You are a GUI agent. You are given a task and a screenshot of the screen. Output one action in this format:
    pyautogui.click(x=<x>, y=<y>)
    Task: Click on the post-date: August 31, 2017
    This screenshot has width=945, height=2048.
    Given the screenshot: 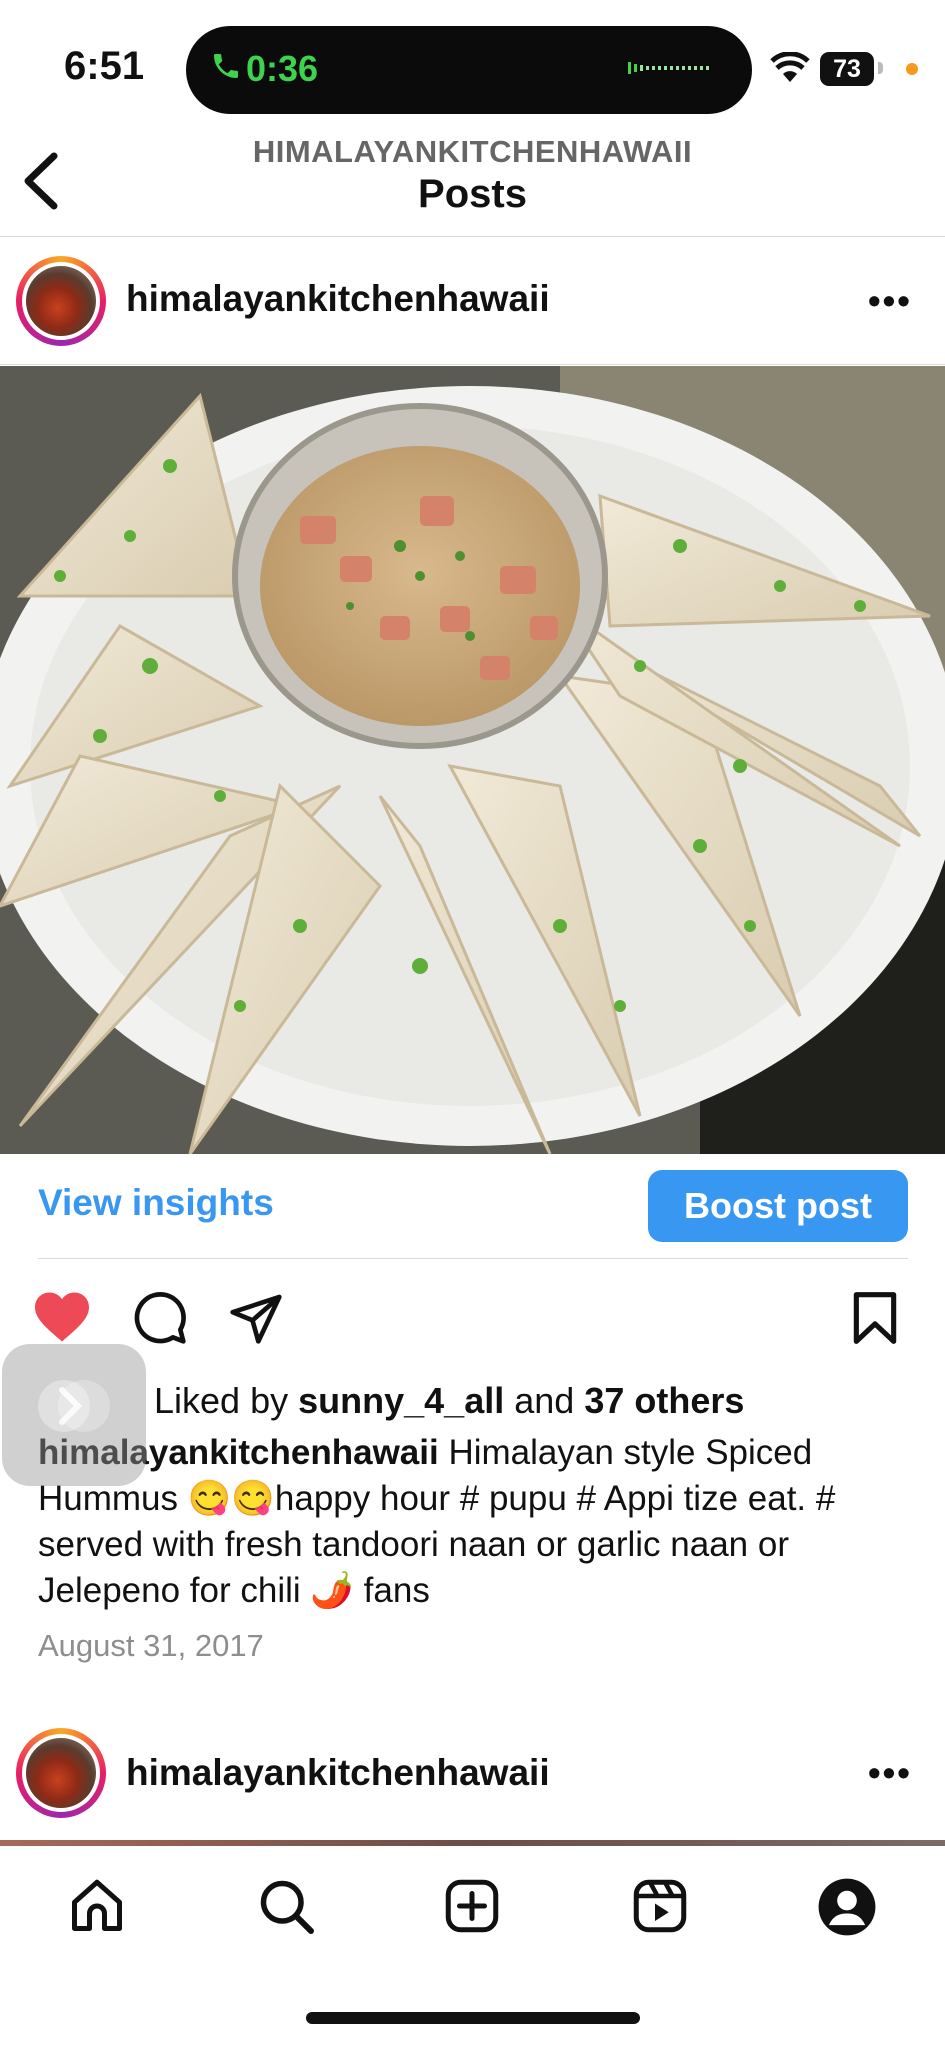 What is the action you would take?
    pyautogui.click(x=151, y=1645)
    